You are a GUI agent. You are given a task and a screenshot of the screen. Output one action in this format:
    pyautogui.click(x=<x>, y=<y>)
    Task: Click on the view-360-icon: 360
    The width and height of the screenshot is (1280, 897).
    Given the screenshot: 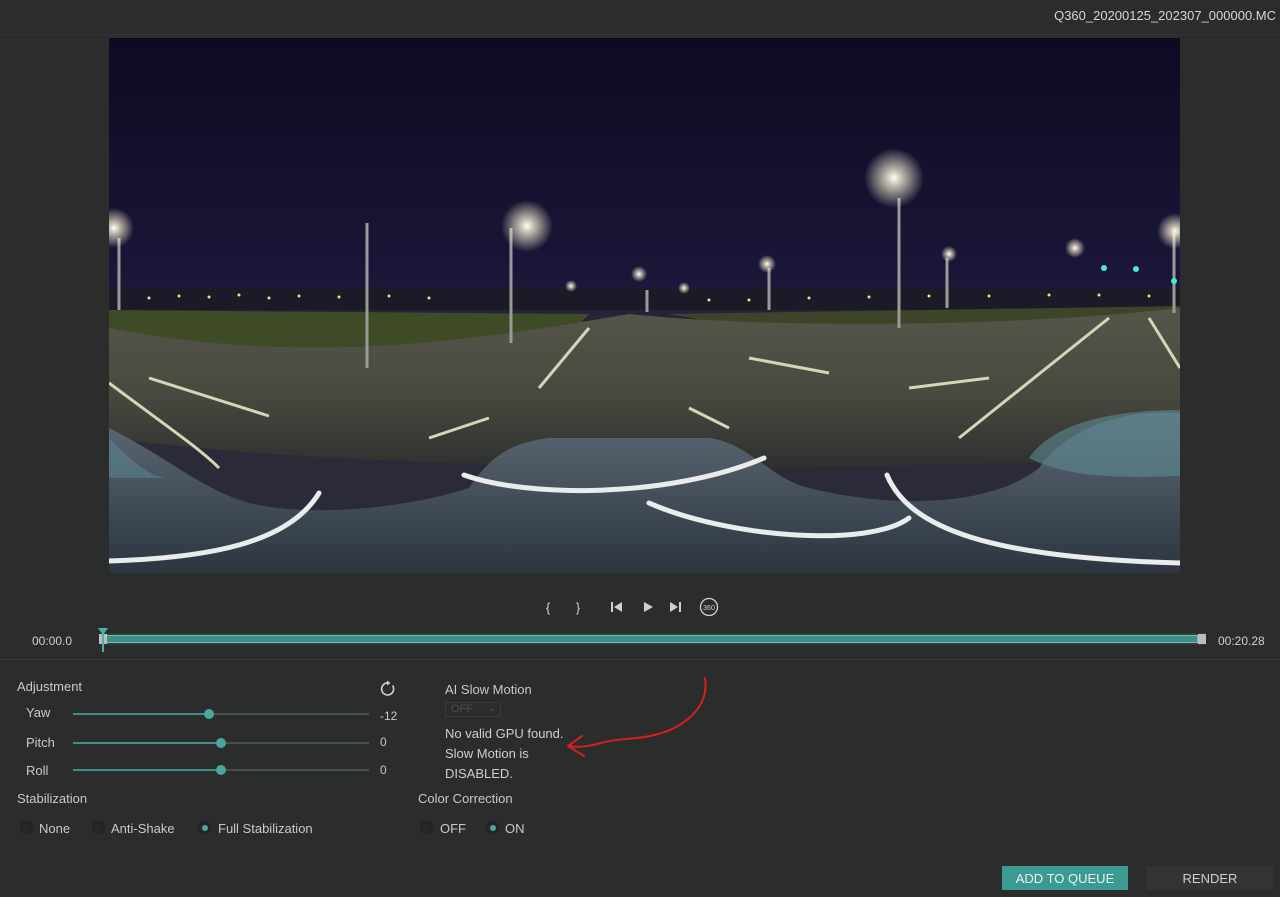 What is the action you would take?
    pyautogui.click(x=709, y=607)
    